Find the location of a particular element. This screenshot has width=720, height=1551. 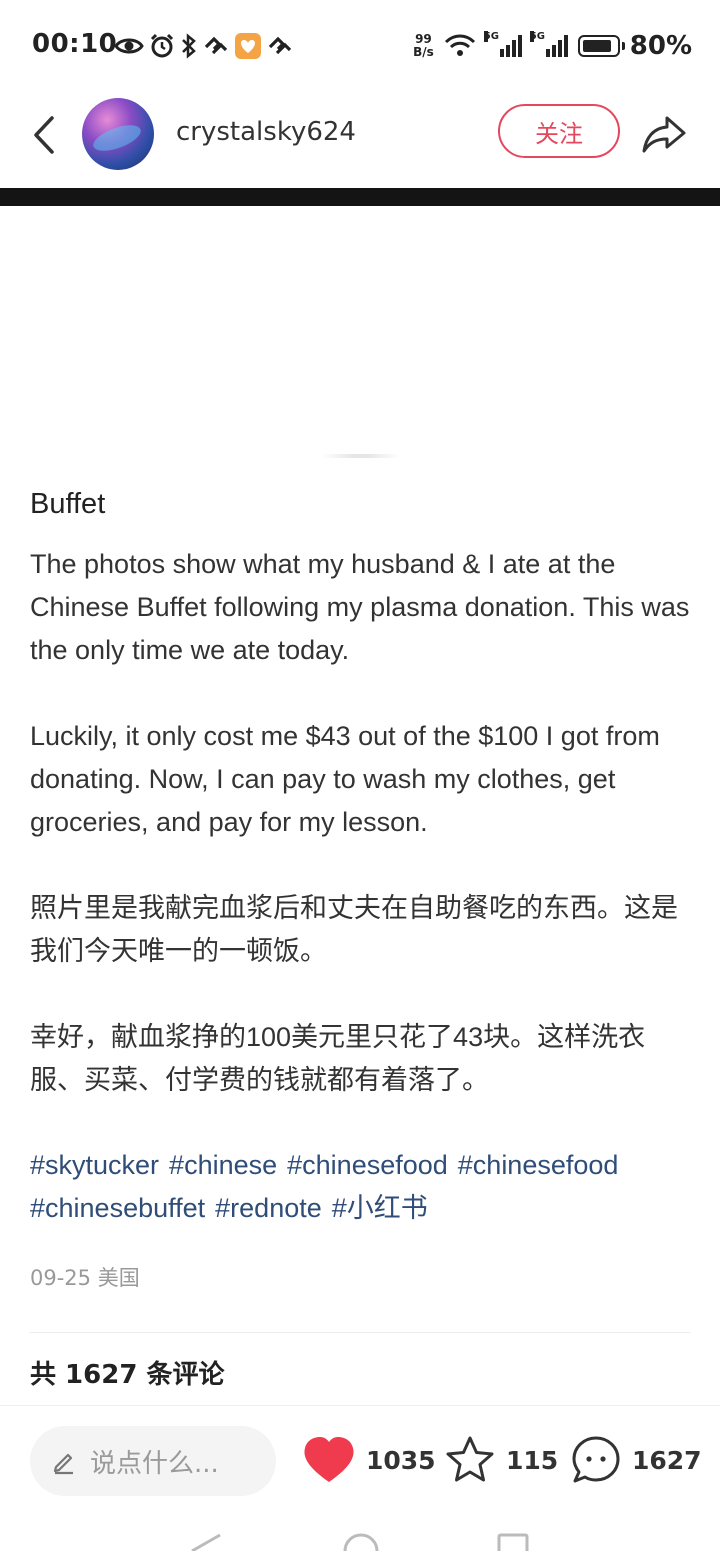

comment-count: 1627 is located at coordinates (667, 1460).